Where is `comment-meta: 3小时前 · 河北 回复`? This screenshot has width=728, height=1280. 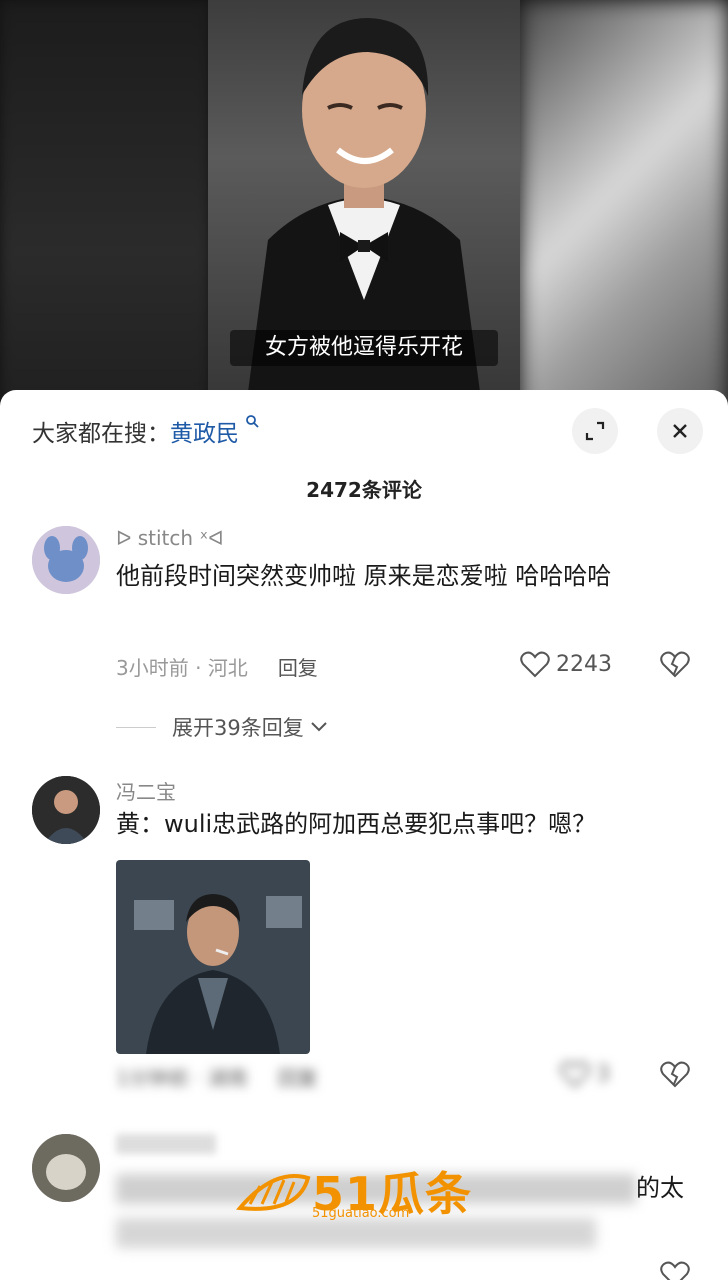
comment-meta: 3小时前 · 河北 回复 is located at coordinates (217, 668).